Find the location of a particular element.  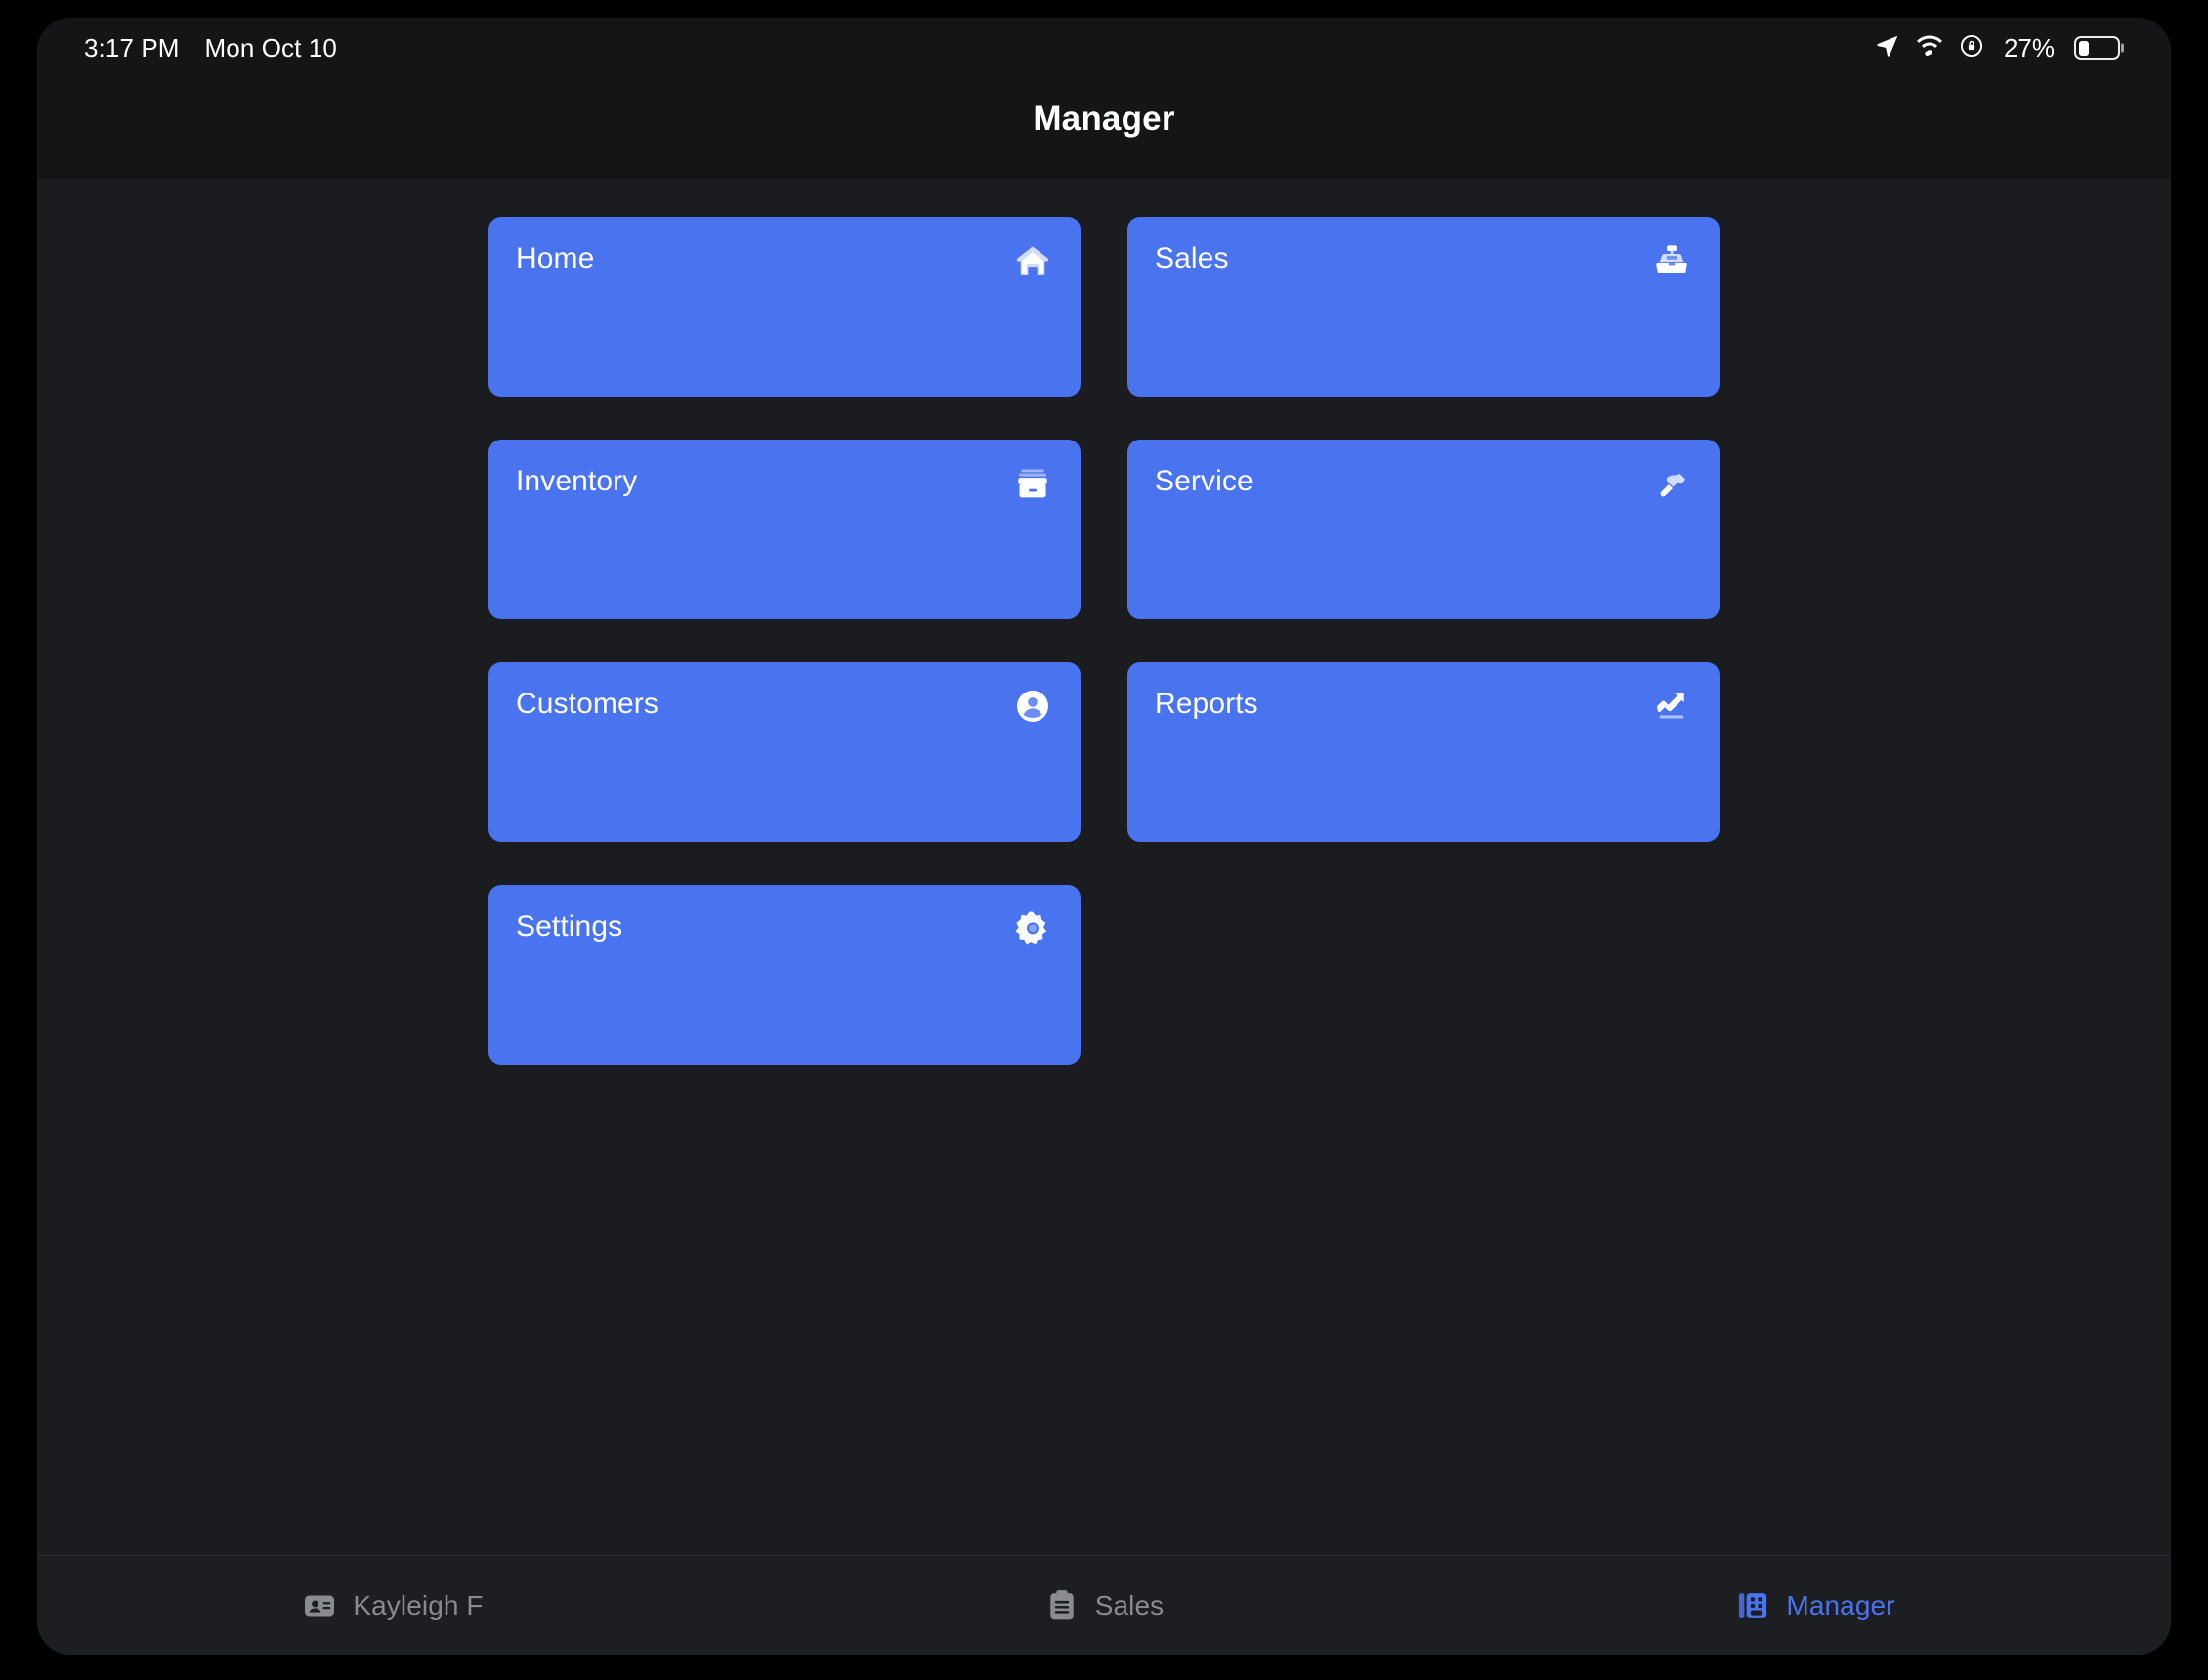

tab-sales: Sales is located at coordinates (1104, 1605).